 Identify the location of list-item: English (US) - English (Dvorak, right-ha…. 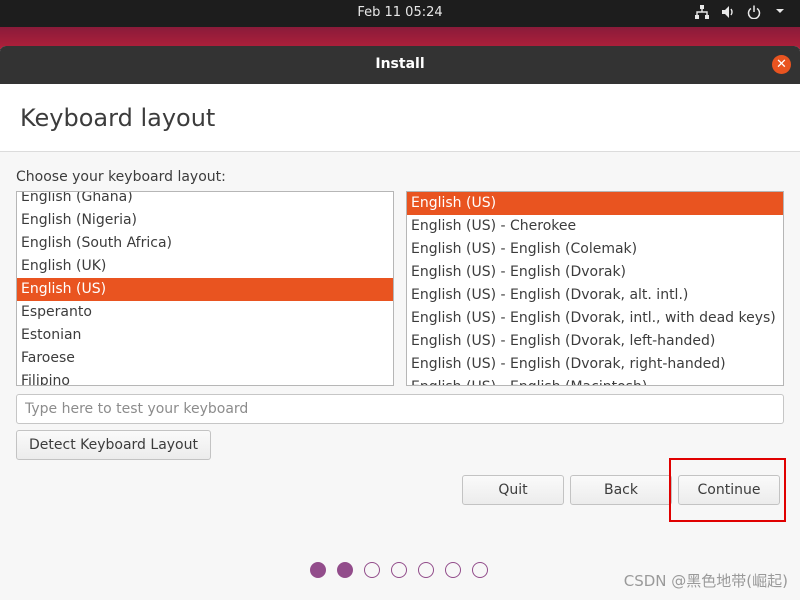
(595, 364).